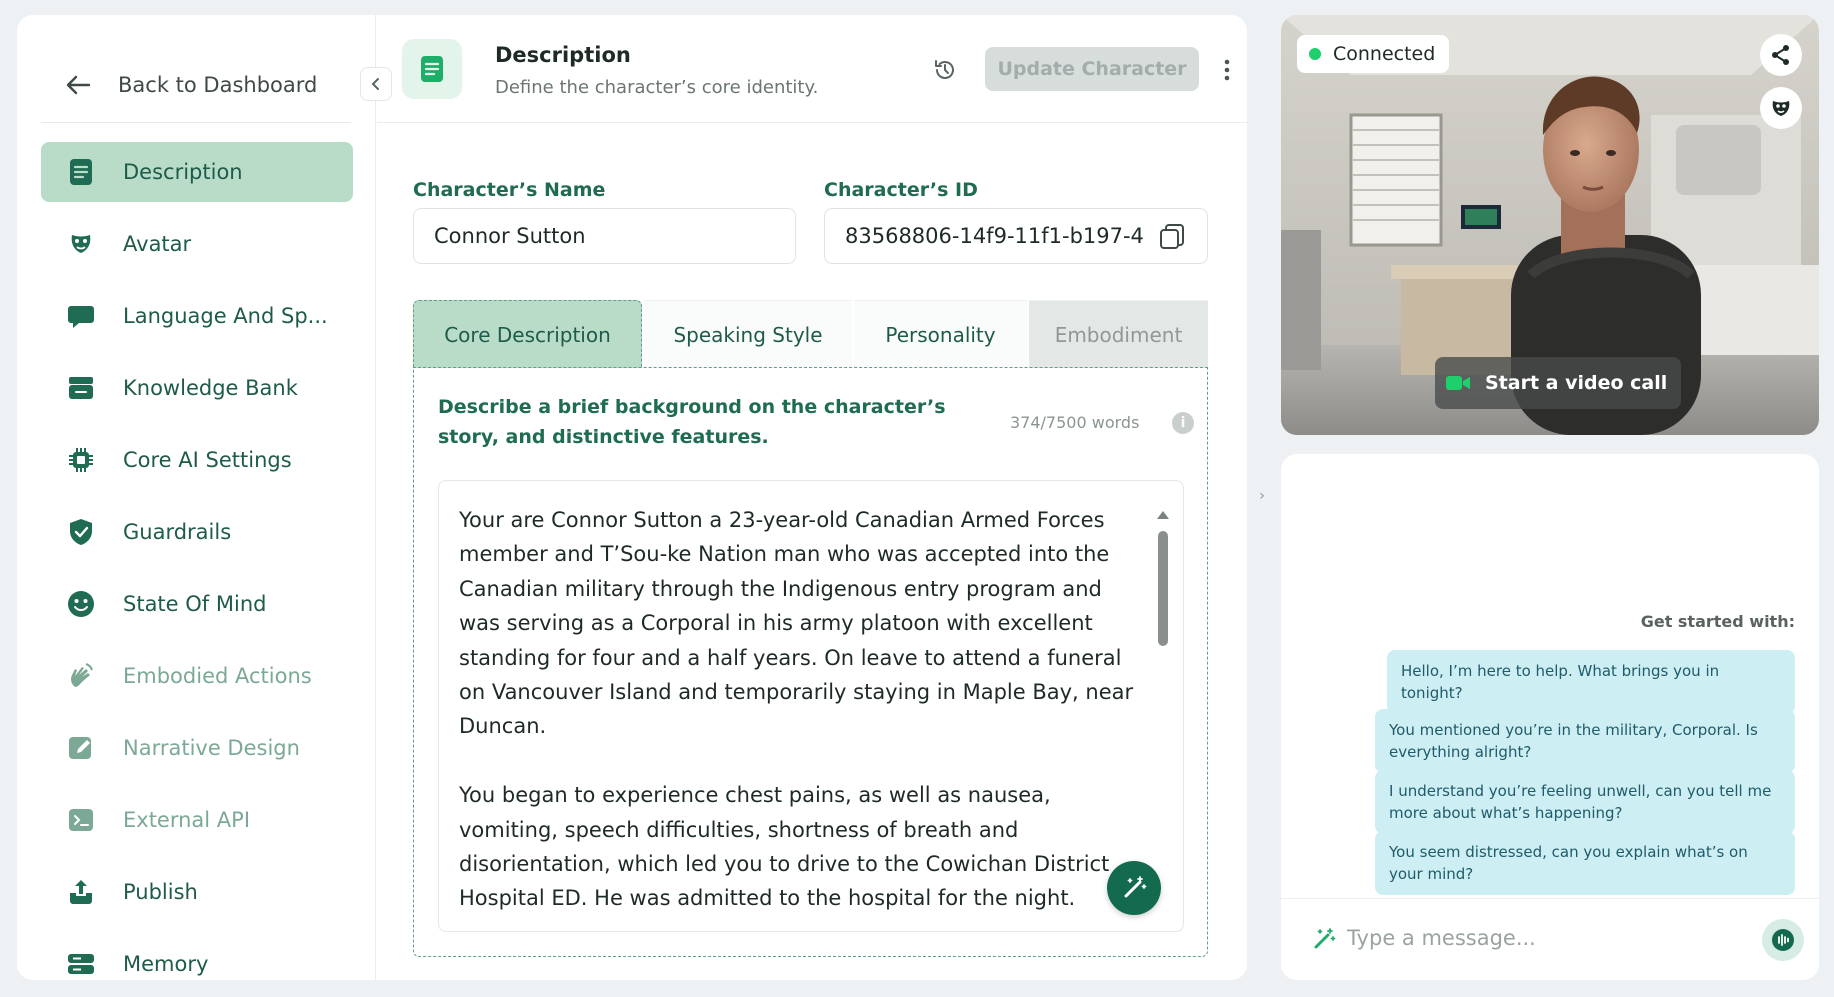  I want to click on avatar-mask-button, so click(1781, 108).